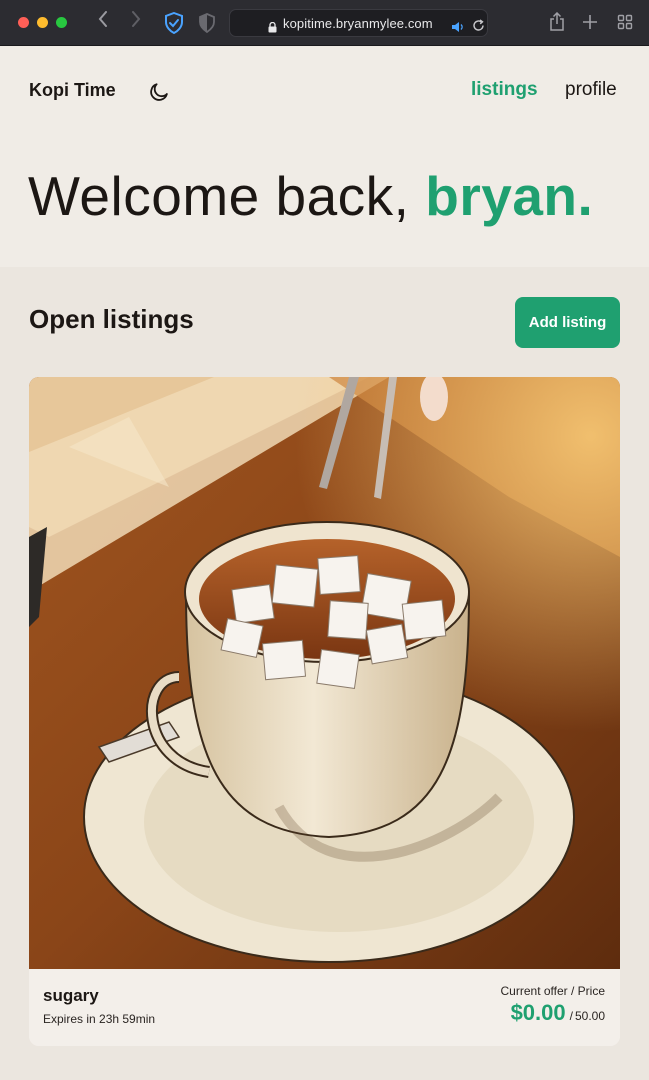  Describe the element at coordinates (207, 23) in the screenshot. I see `shield-icon` at that location.